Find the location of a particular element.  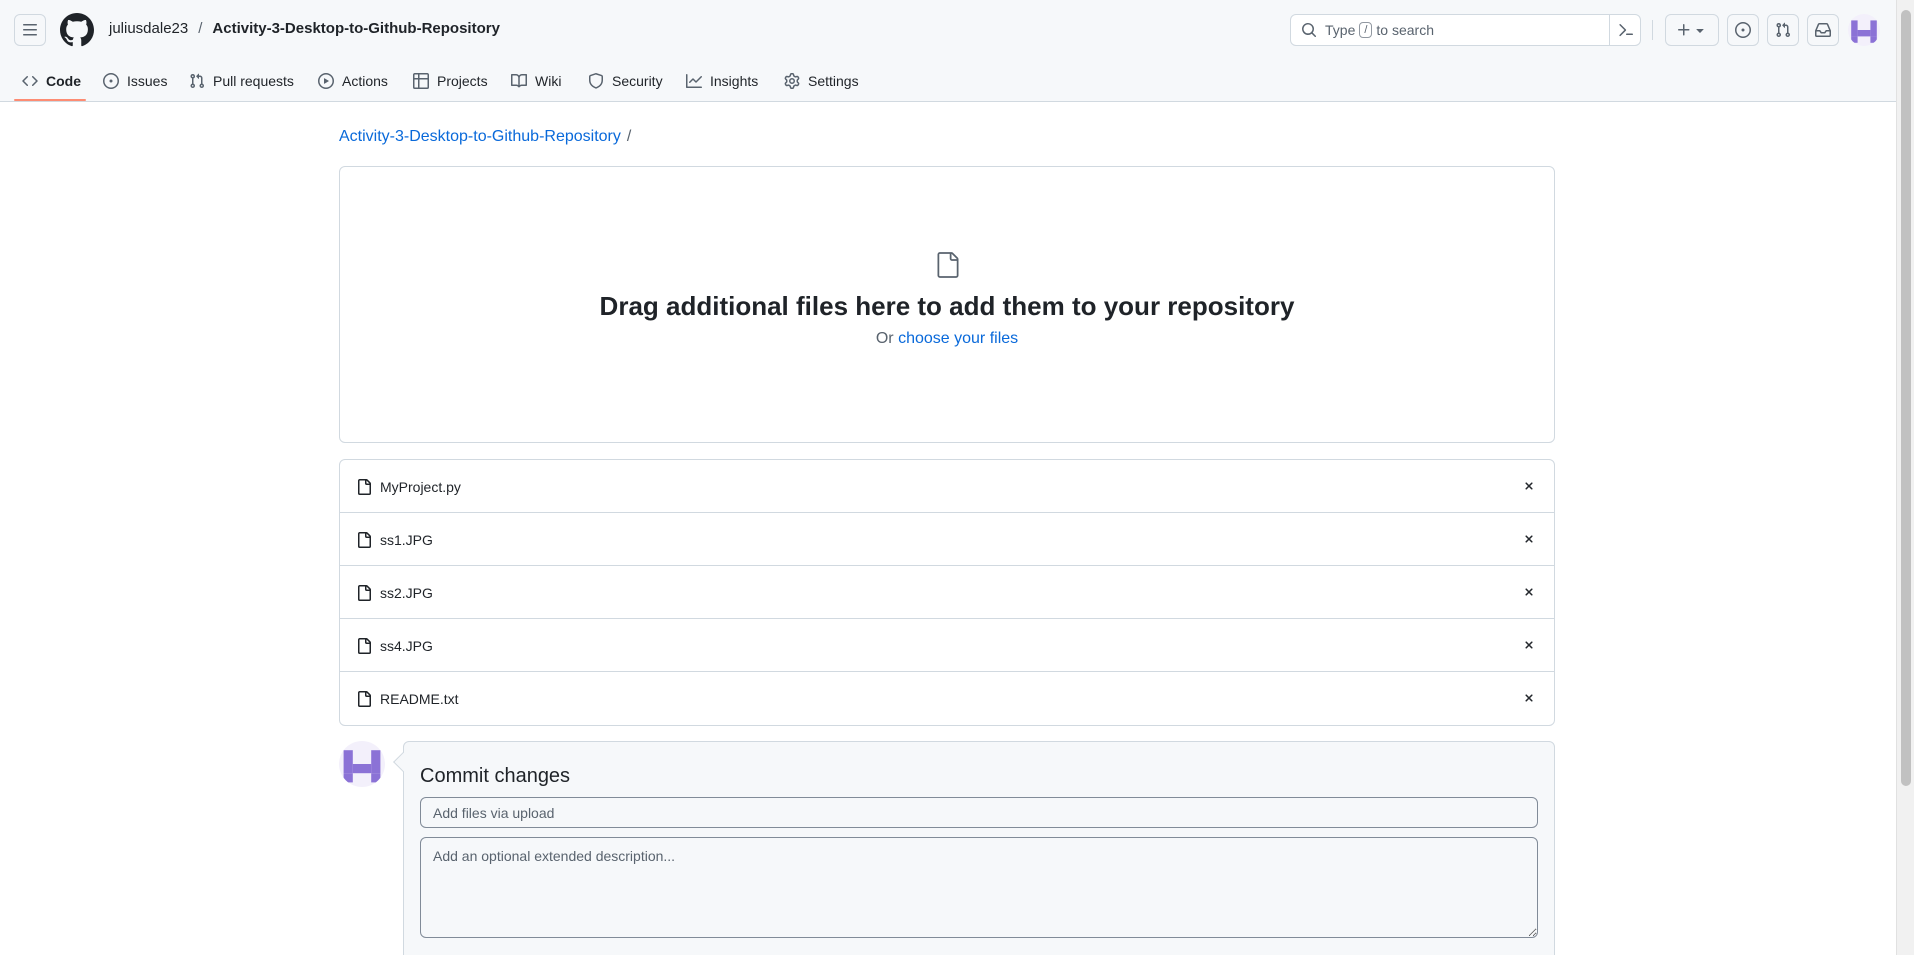

list-item: README.txt is located at coordinates (947, 698).